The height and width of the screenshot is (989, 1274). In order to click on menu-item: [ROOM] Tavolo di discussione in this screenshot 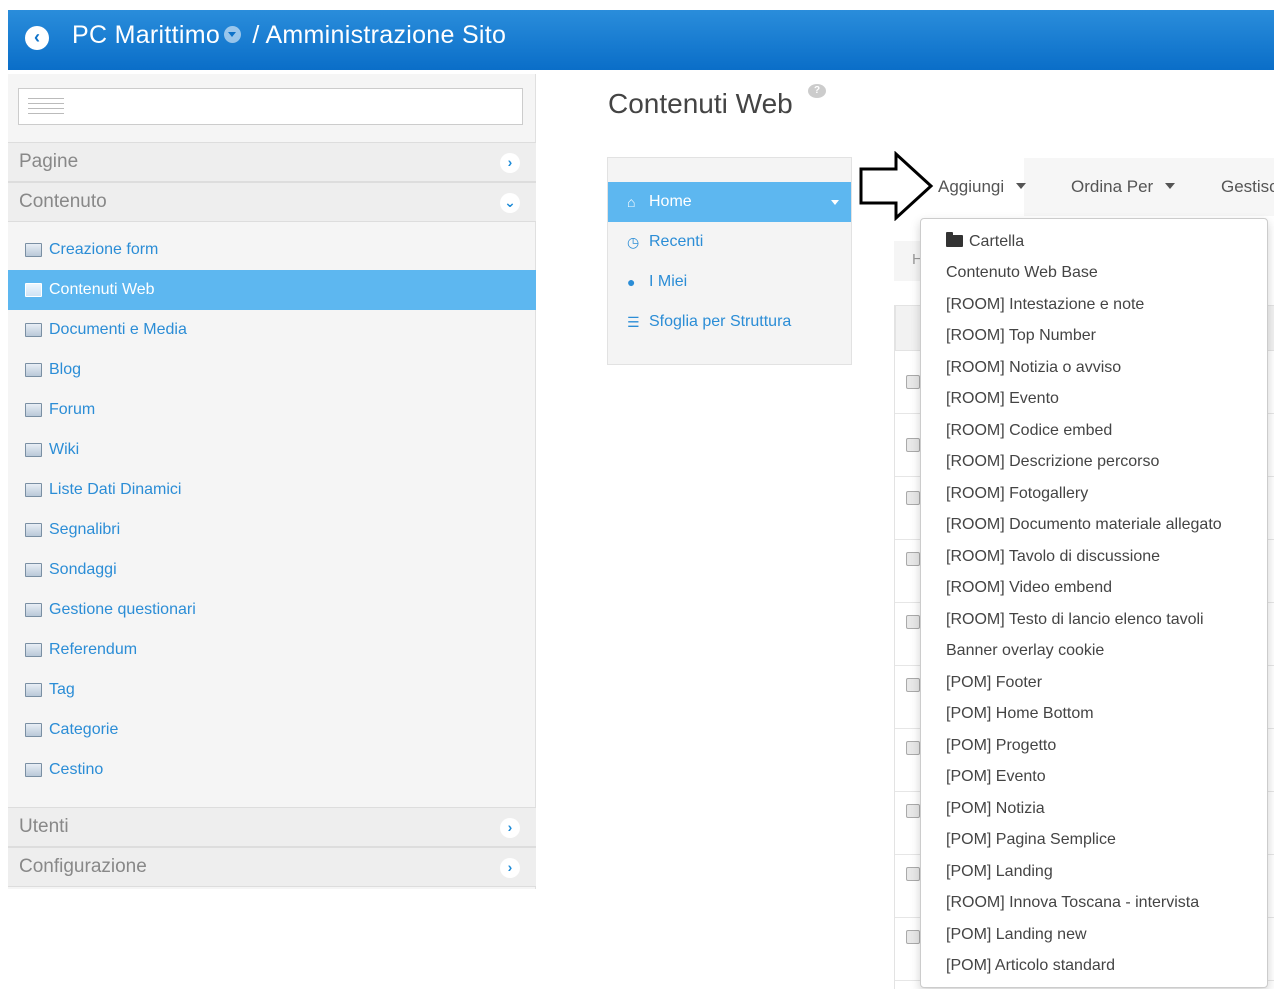, I will do `click(1053, 556)`.